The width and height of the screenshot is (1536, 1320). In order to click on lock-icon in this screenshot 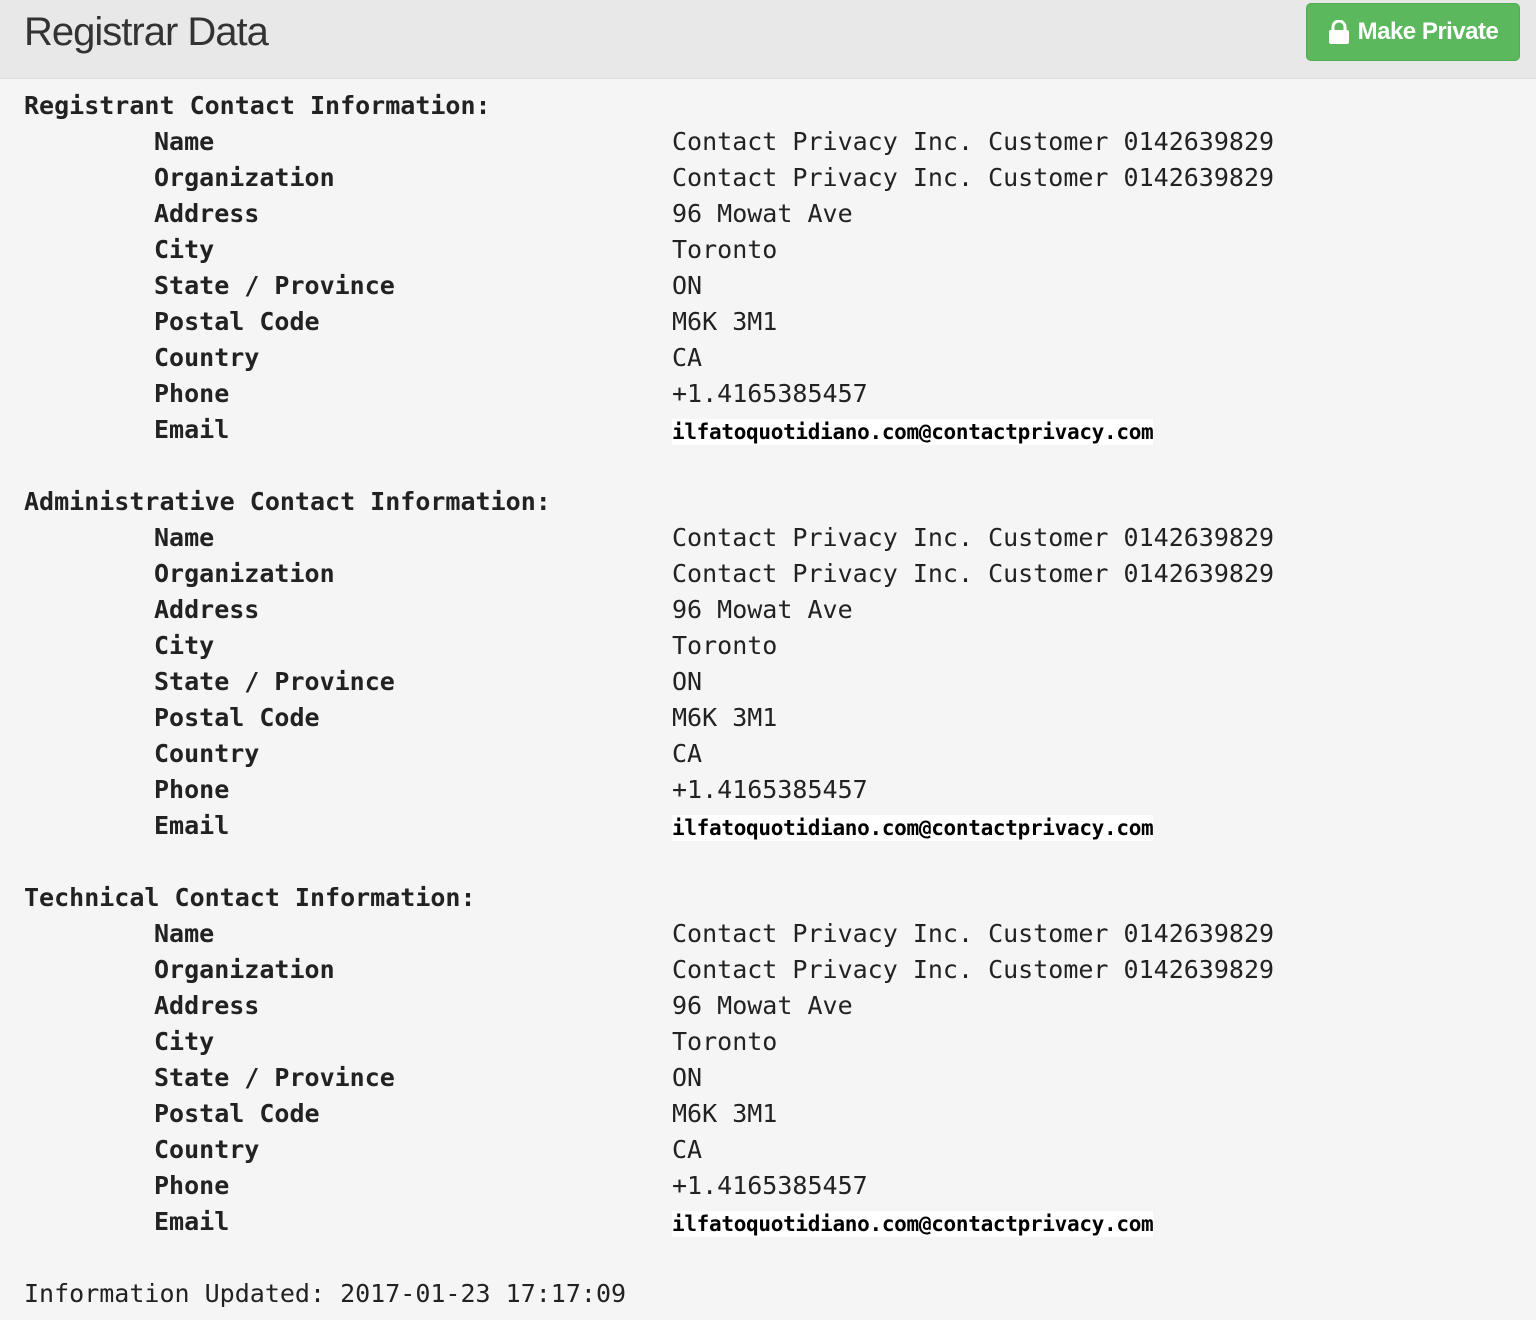, I will do `click(1339, 32)`.